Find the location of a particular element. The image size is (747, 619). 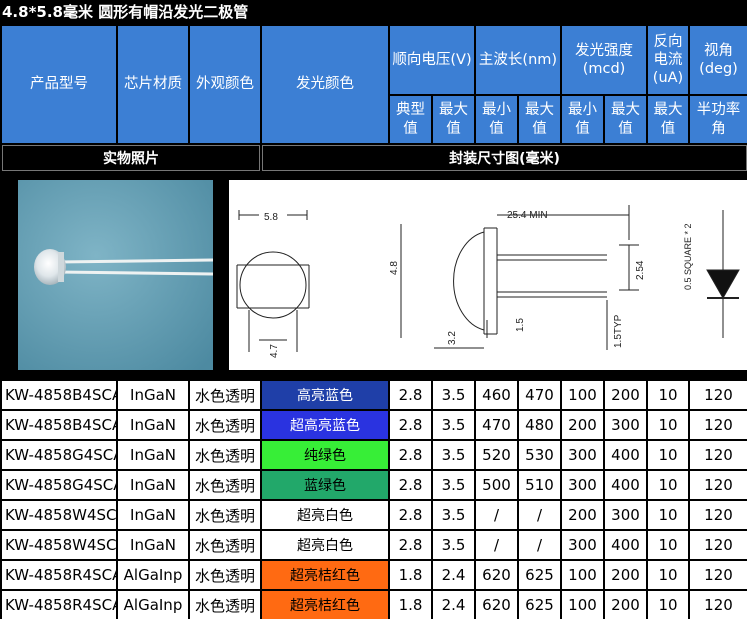

header-vf-typ: 典型值 is located at coordinates (410, 119).